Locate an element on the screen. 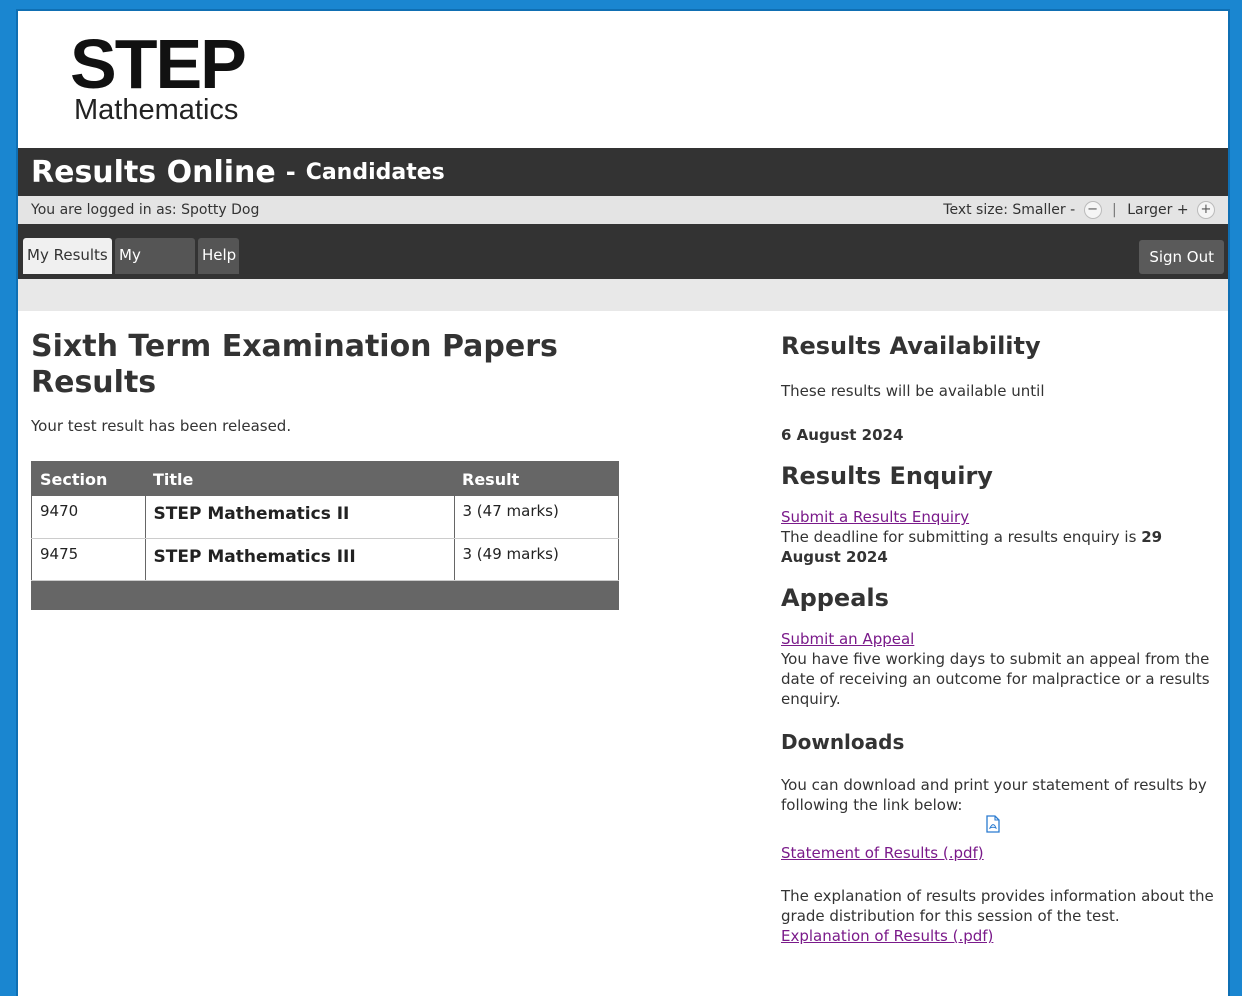 The width and height of the screenshot is (1242, 996). tab-my-profile: My Profile is located at coordinates (155, 268).